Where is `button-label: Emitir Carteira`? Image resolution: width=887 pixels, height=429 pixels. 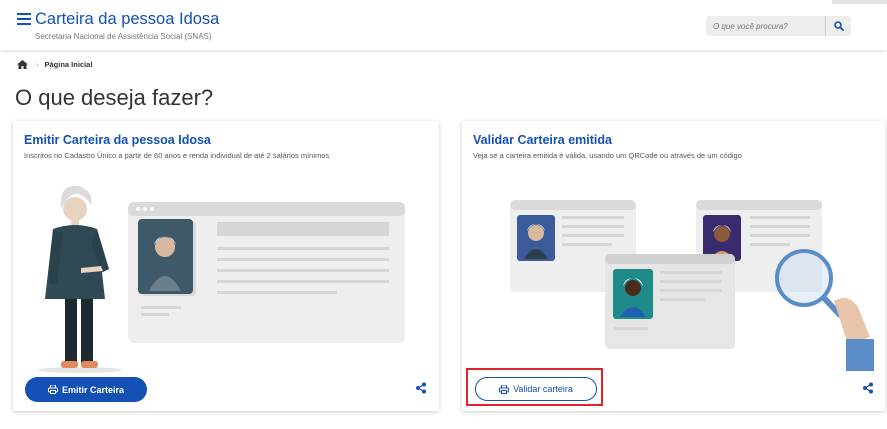 button-label: Emitir Carteira is located at coordinates (93, 389).